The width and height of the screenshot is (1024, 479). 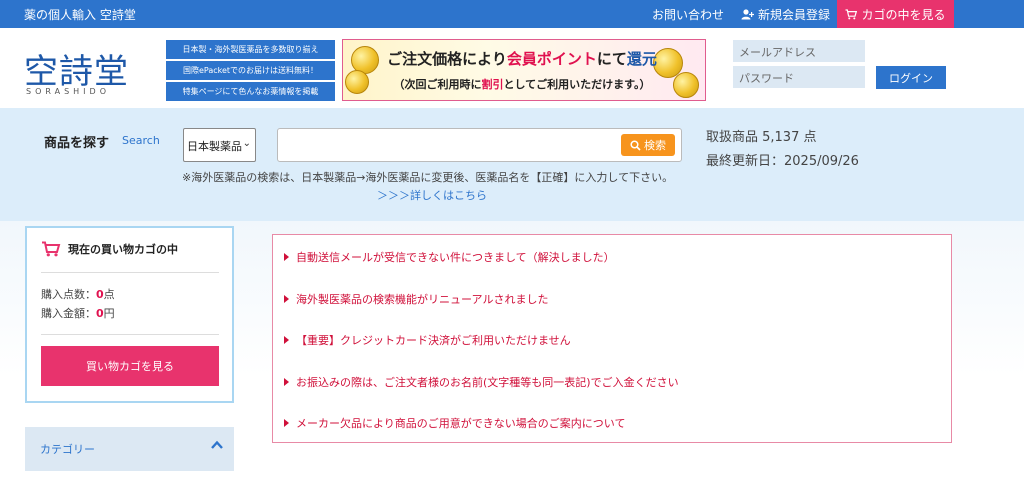 I want to click on product-type-select: 日本製薬品 ⌄, so click(x=219, y=145).